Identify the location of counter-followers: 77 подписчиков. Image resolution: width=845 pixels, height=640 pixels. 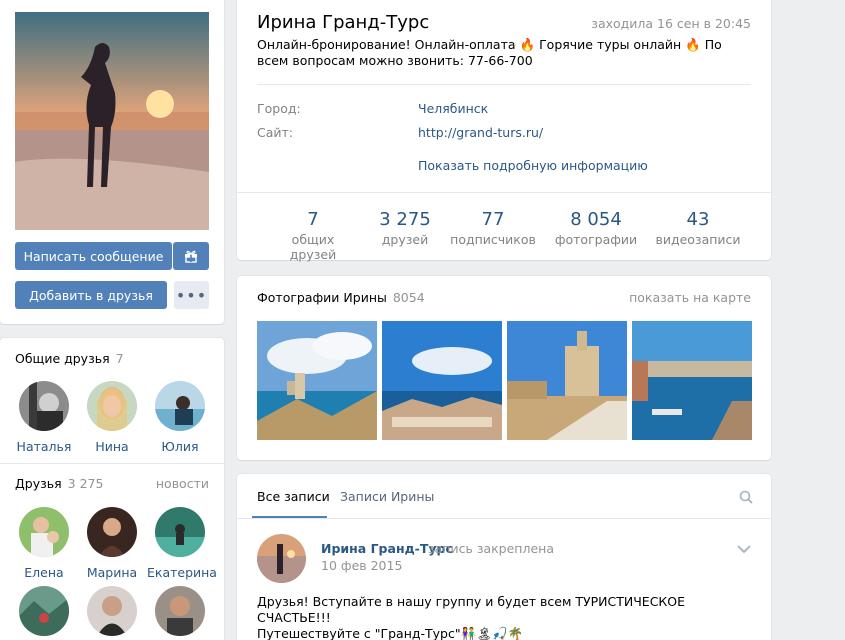
(493, 228).